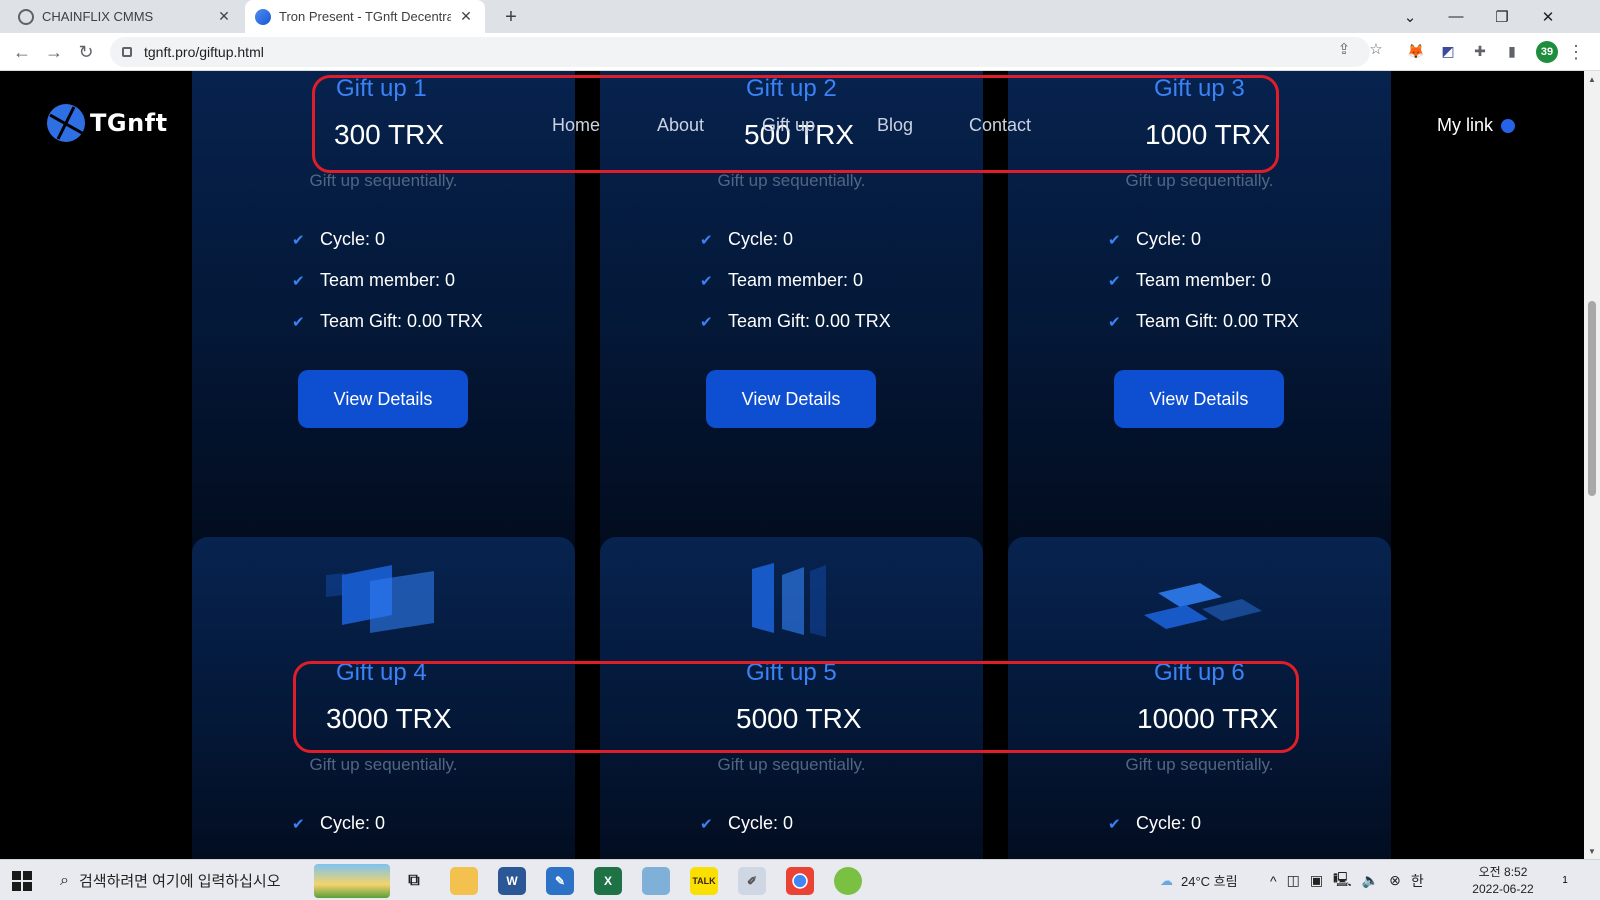 This screenshot has height=900, width=1600. I want to click on my-link-label: My link, so click(1465, 125).